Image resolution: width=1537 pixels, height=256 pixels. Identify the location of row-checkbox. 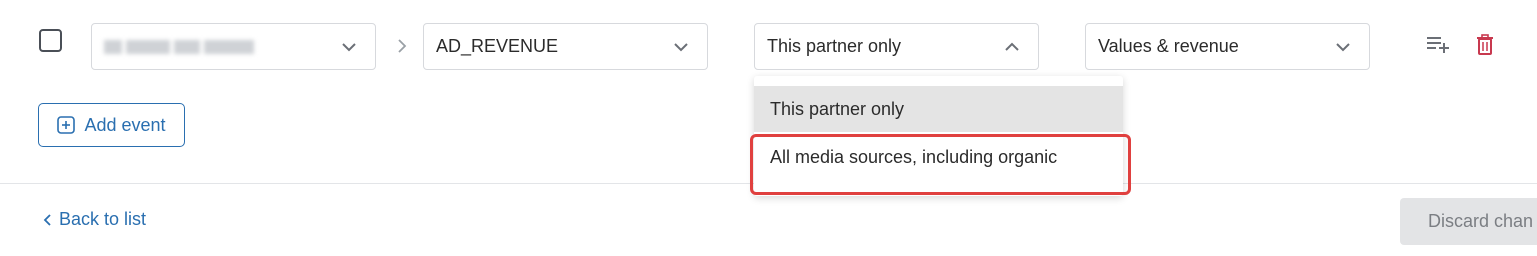
(50, 40).